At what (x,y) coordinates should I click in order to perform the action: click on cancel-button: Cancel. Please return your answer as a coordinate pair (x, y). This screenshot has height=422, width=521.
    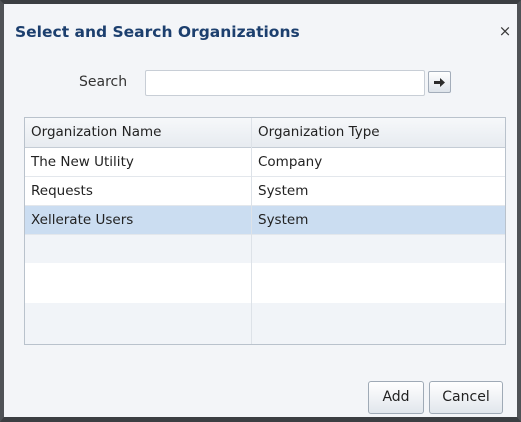
    Looking at the image, I should click on (466, 397).